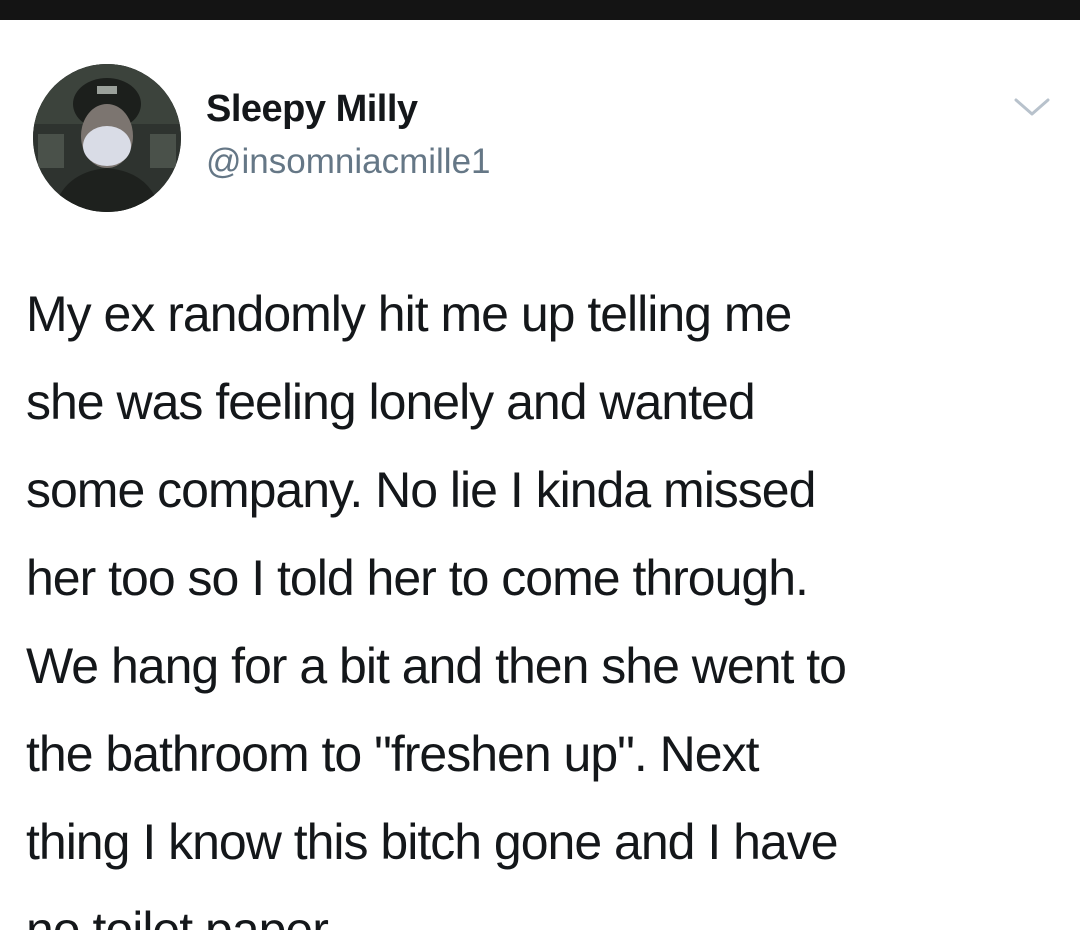  I want to click on chevron-down-icon, so click(1032, 107).